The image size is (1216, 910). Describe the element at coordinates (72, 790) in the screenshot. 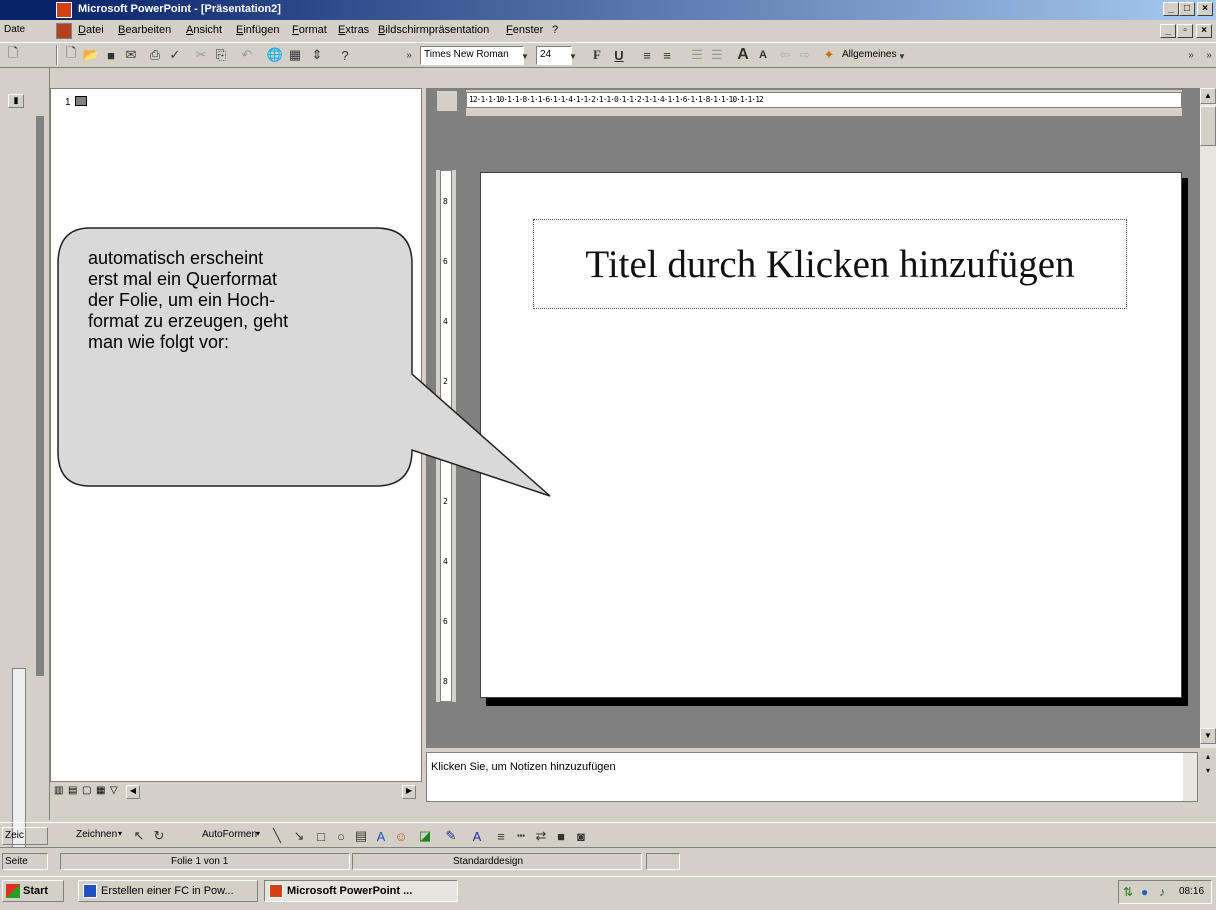

I see `outline-view-icon: ▤` at that location.